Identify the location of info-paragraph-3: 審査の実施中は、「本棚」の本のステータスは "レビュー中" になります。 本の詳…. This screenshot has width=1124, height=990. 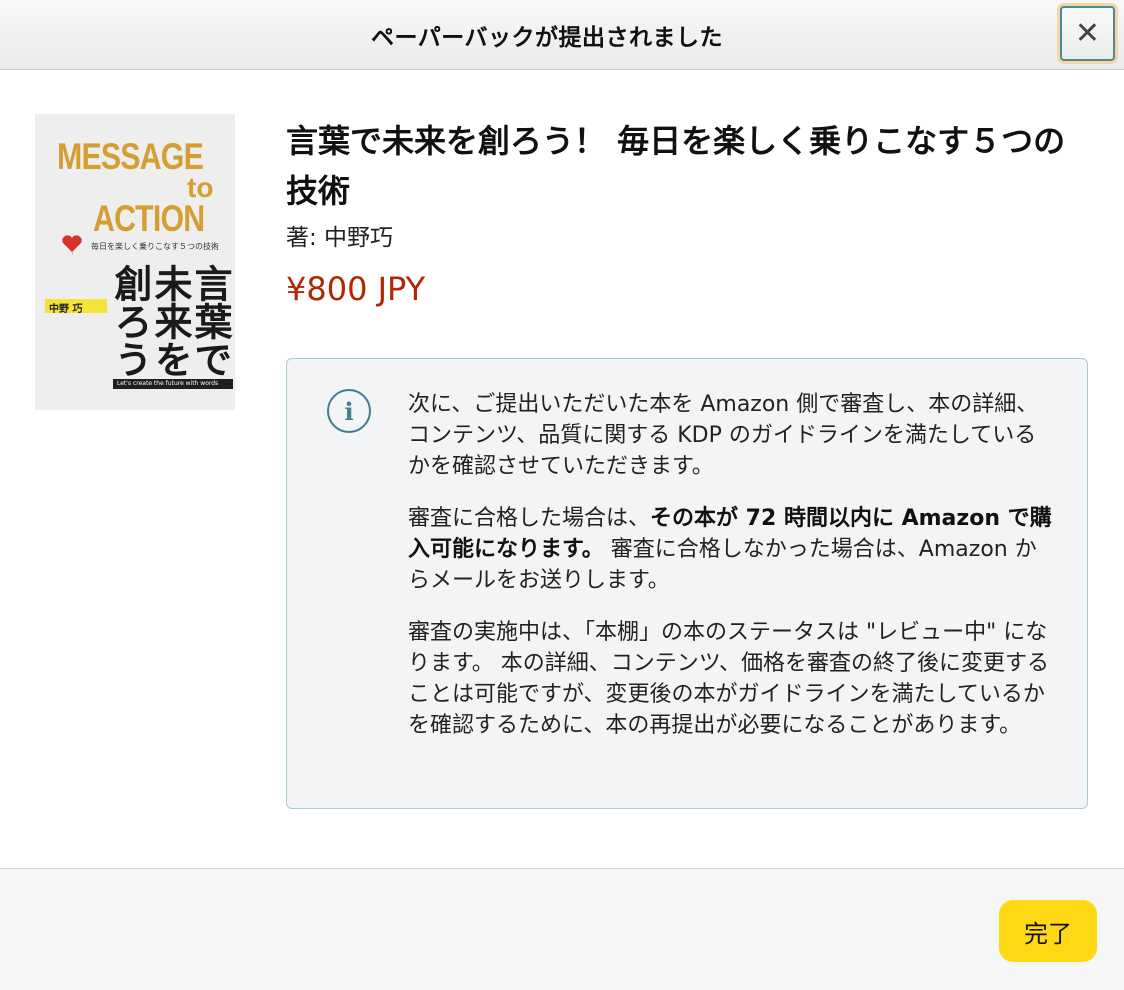
(729, 679).